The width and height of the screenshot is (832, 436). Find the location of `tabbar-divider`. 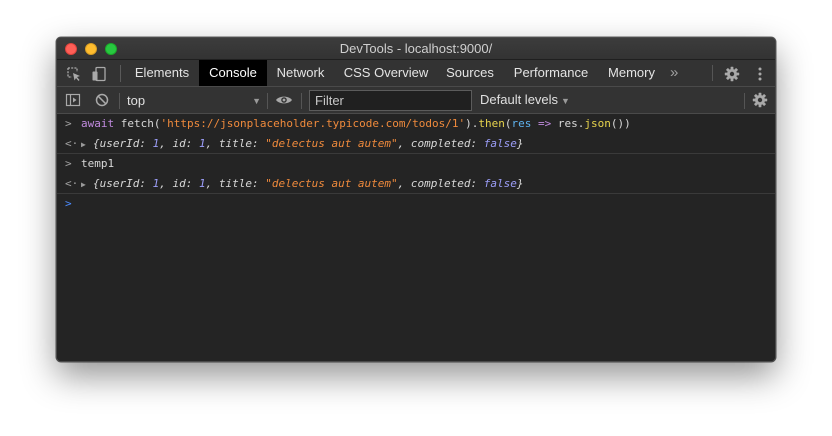

tabbar-divider is located at coordinates (712, 73).